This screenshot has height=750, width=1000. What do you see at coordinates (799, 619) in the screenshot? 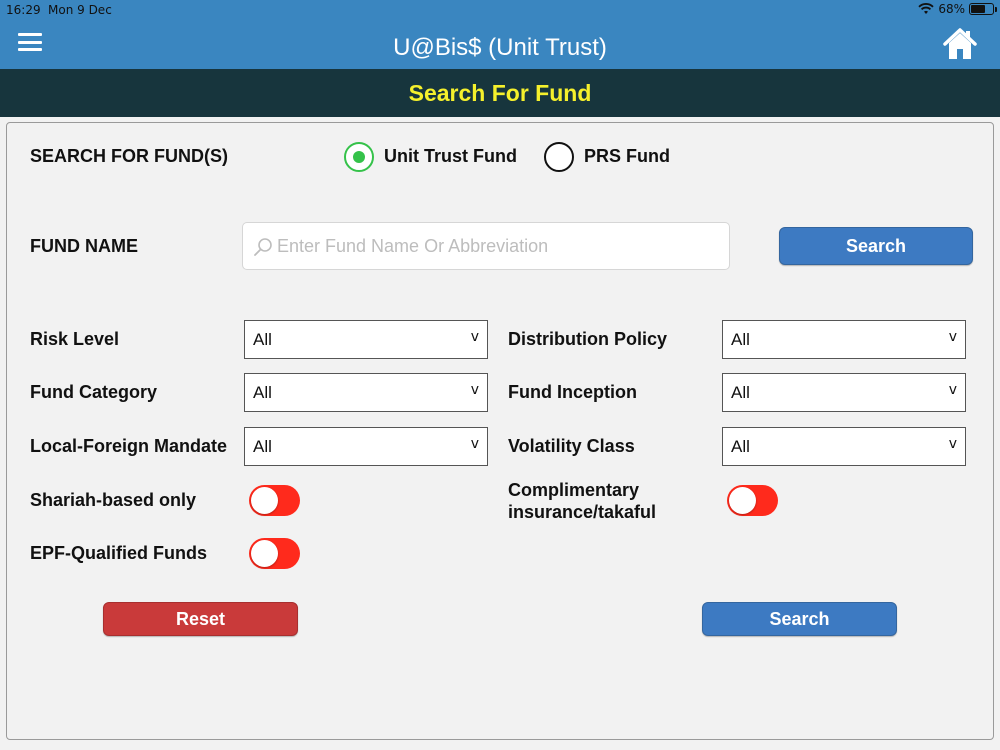
I see `search-button: Search` at bounding box center [799, 619].